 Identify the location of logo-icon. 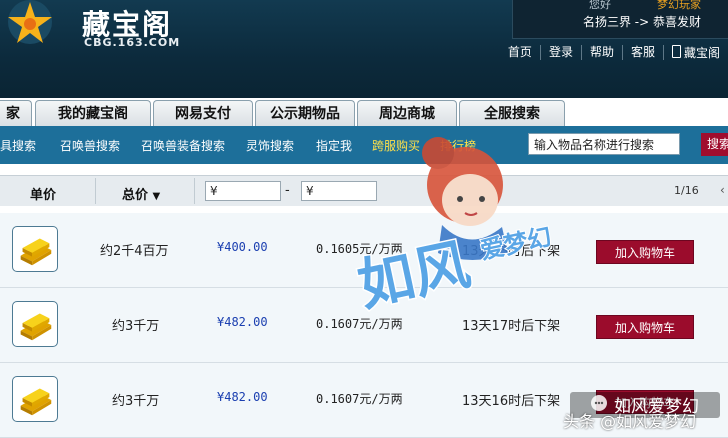
(30, 22).